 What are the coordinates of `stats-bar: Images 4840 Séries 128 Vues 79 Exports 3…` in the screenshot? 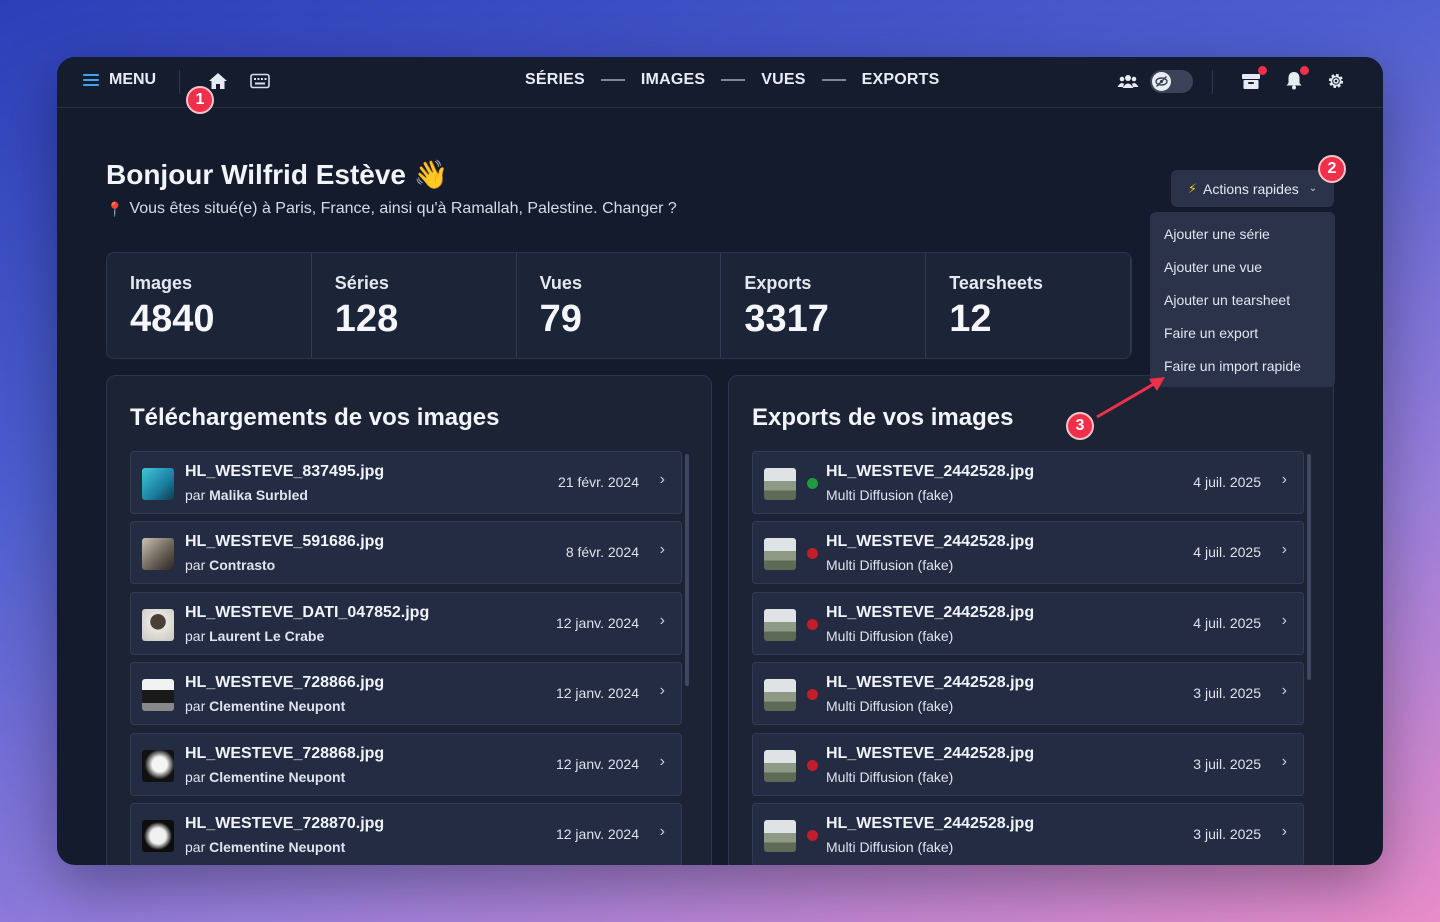 It's located at (619, 305).